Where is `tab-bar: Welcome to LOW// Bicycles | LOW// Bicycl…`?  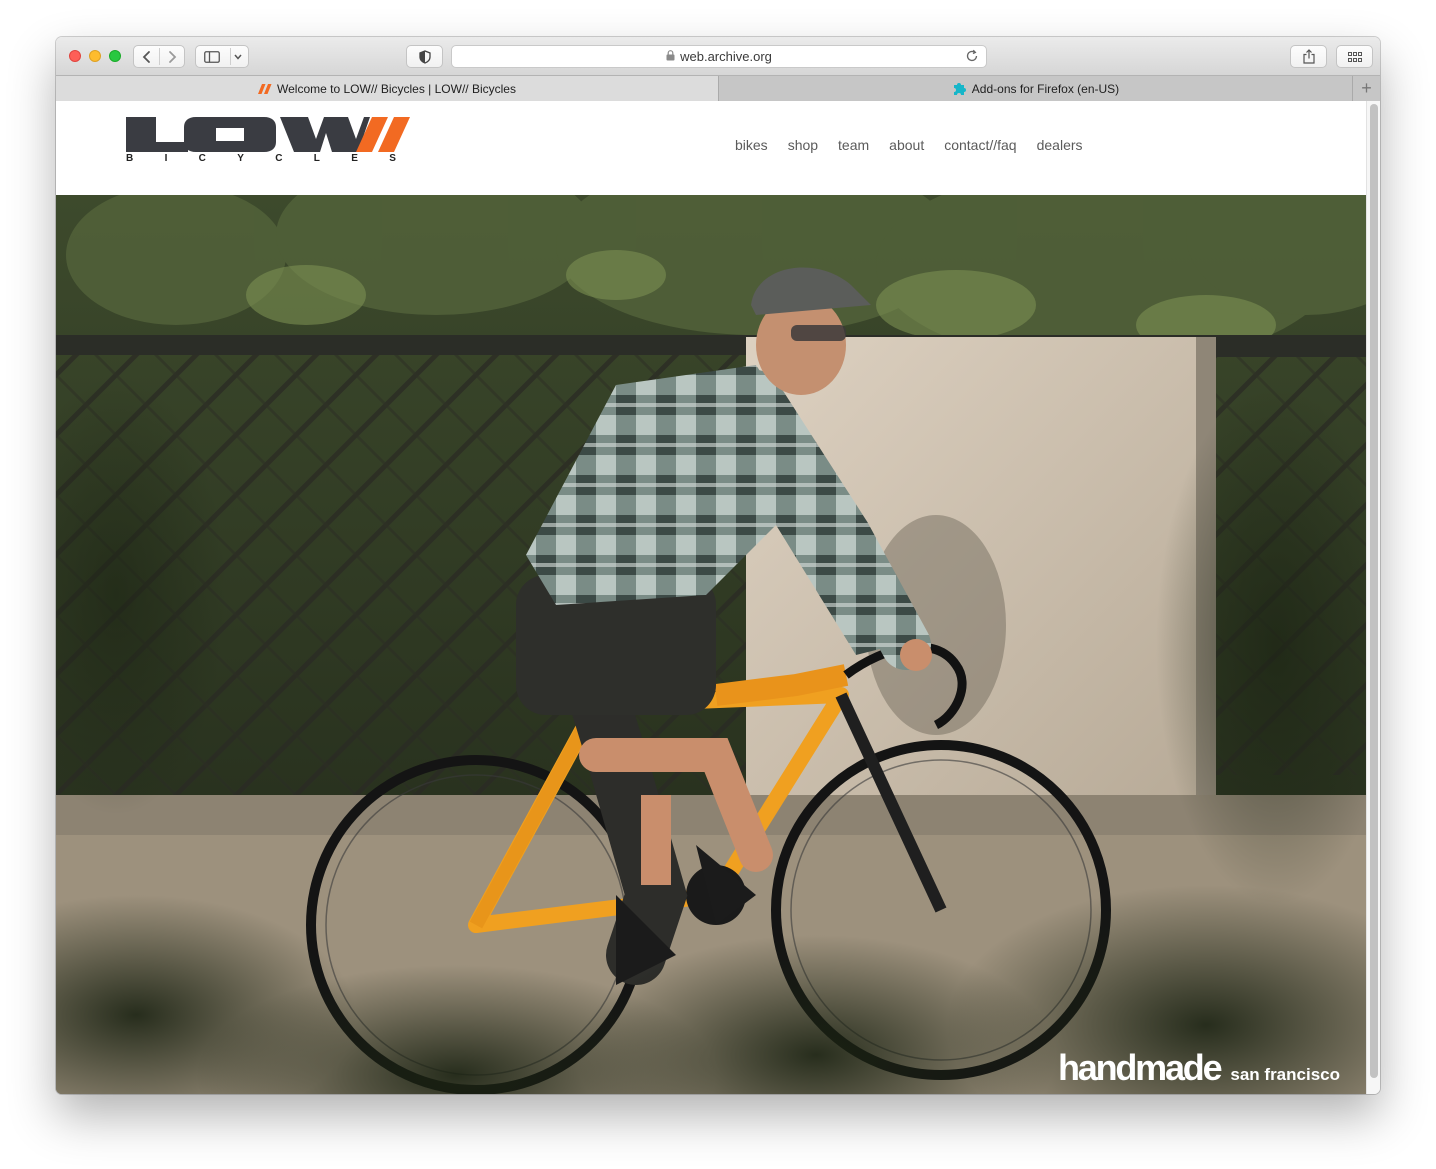 tab-bar: Welcome to LOW// Bicycles | LOW// Bicycl… is located at coordinates (718, 88).